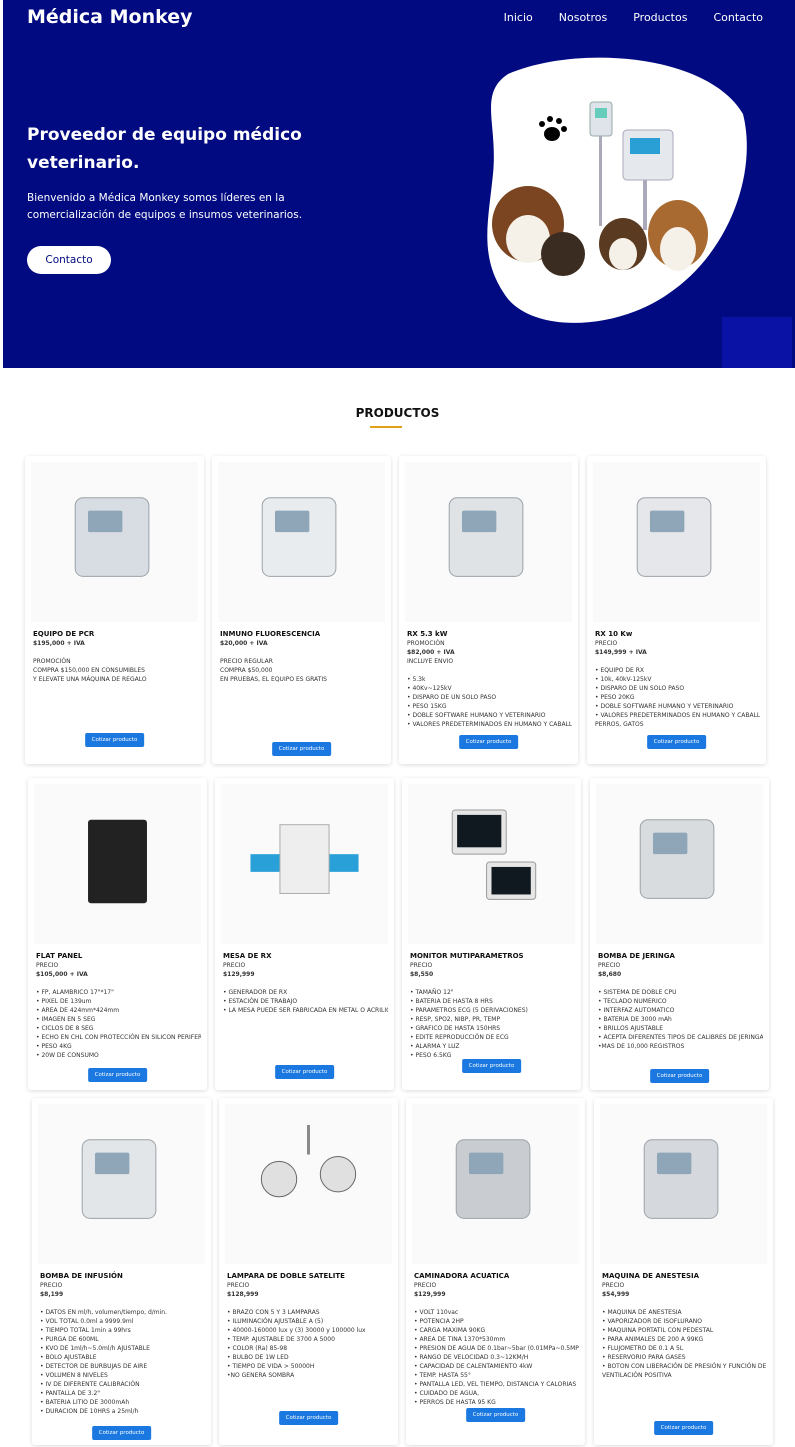 This screenshot has width=795, height=1447. Describe the element at coordinates (257, 1348) in the screenshot. I see `product-detail-line: • COLOR (Ra) 85-98` at that location.